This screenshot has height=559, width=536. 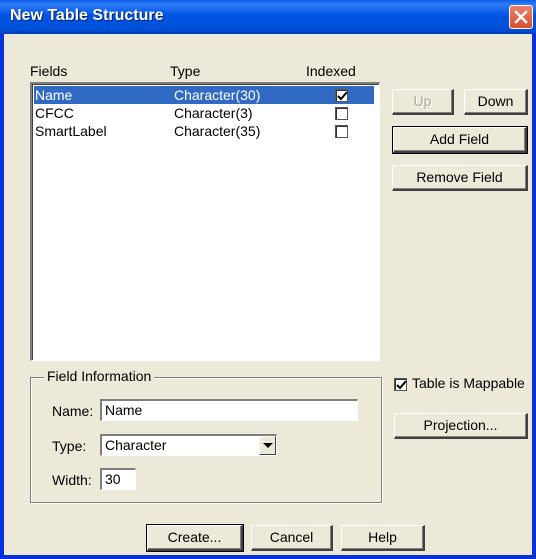 I want to click on close-button, so click(x=521, y=17).